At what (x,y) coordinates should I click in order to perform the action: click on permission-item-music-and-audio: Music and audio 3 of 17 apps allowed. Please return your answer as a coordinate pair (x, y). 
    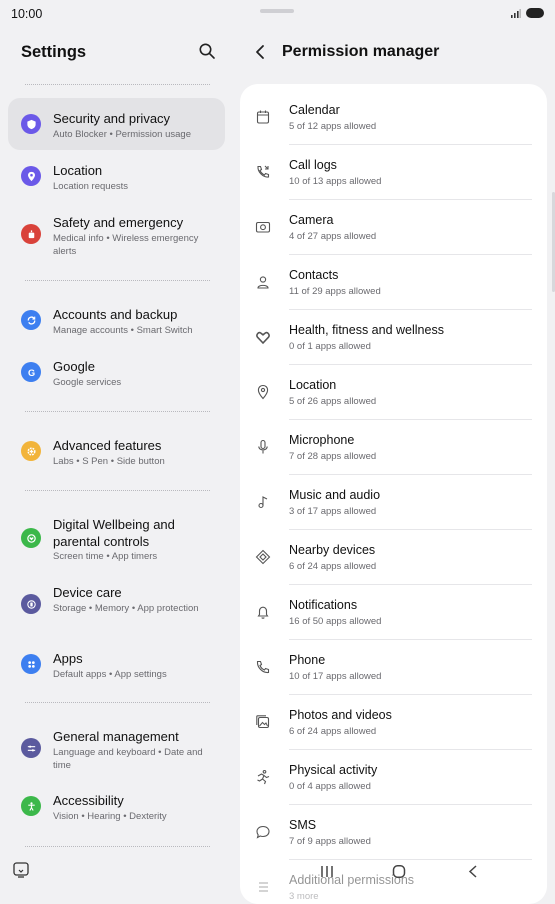
    Looking at the image, I should click on (393, 502).